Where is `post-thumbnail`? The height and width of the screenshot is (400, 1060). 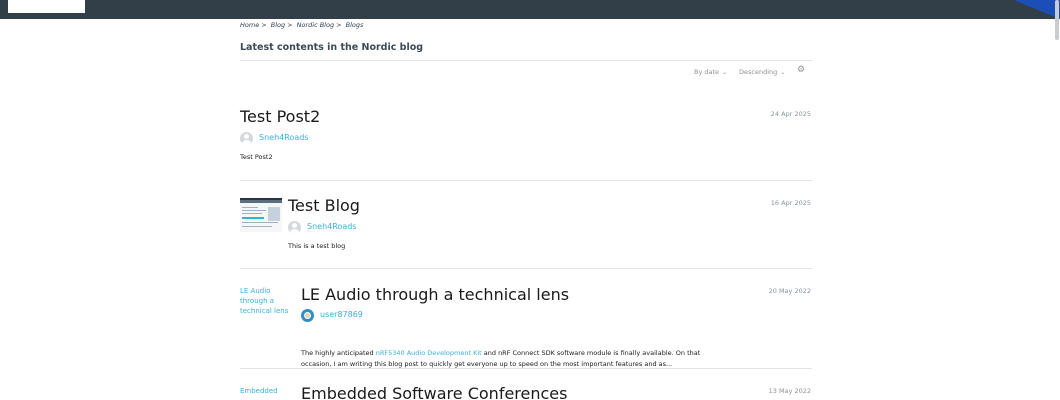
post-thumbnail is located at coordinates (261, 215).